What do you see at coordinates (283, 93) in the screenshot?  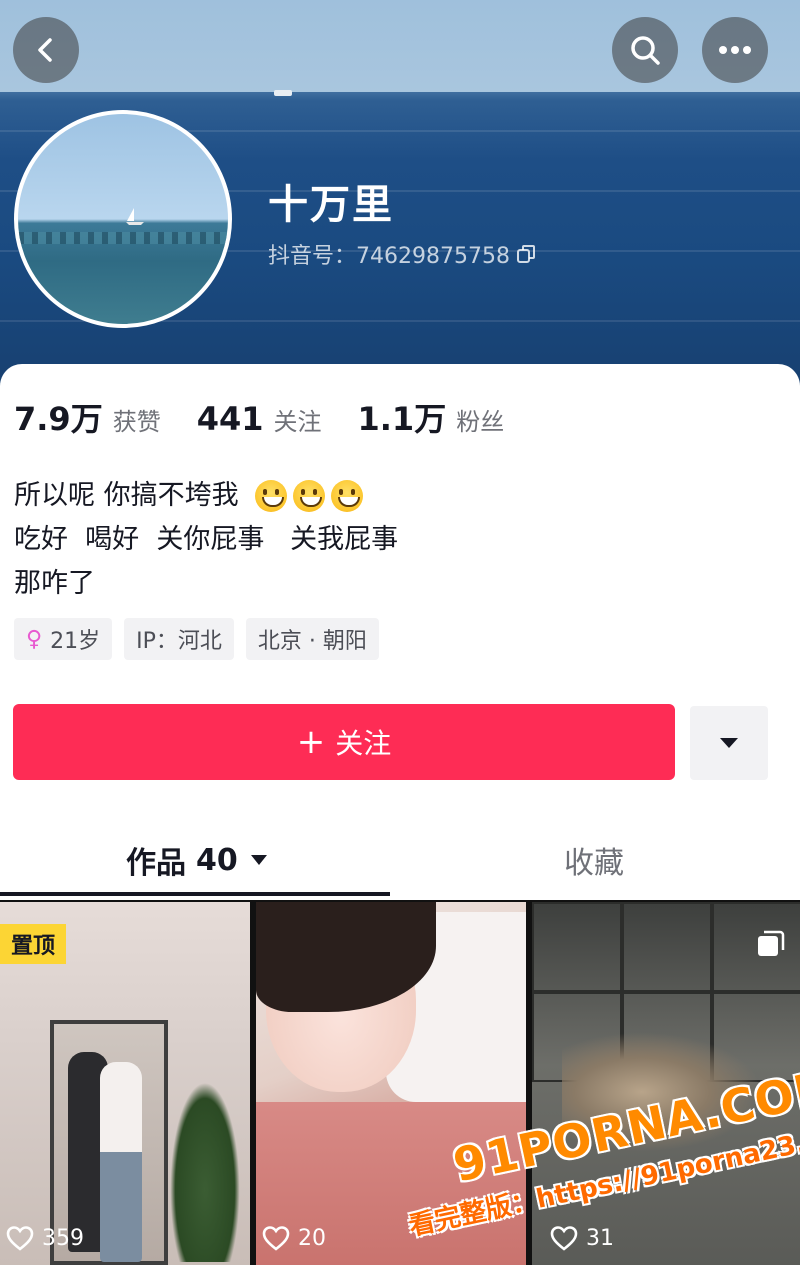 I see `banner-boat` at bounding box center [283, 93].